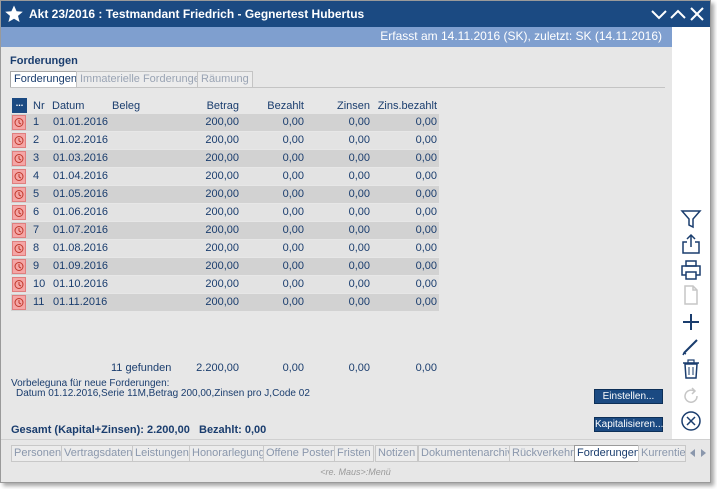 The height and width of the screenshot is (489, 717). Describe the element at coordinates (36, 122) in the screenshot. I see `cell-nr: 1` at that location.